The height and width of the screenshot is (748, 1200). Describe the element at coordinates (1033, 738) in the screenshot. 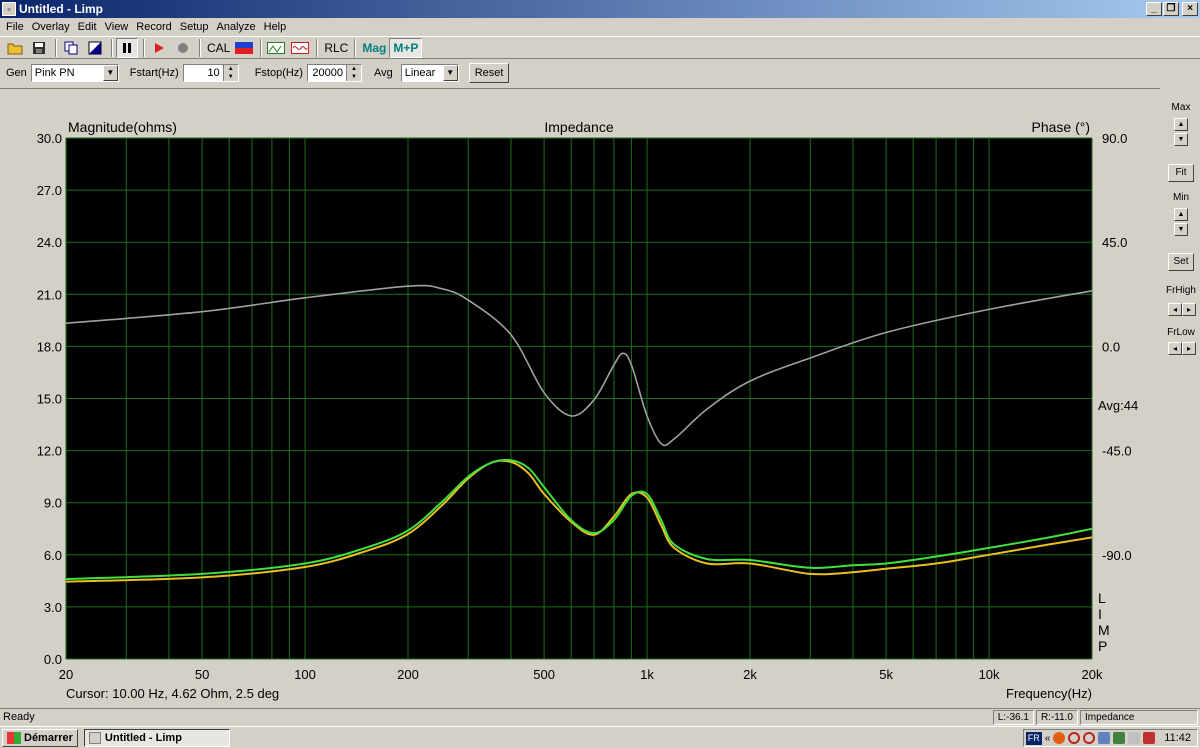

I see `language-indicator: FR` at that location.